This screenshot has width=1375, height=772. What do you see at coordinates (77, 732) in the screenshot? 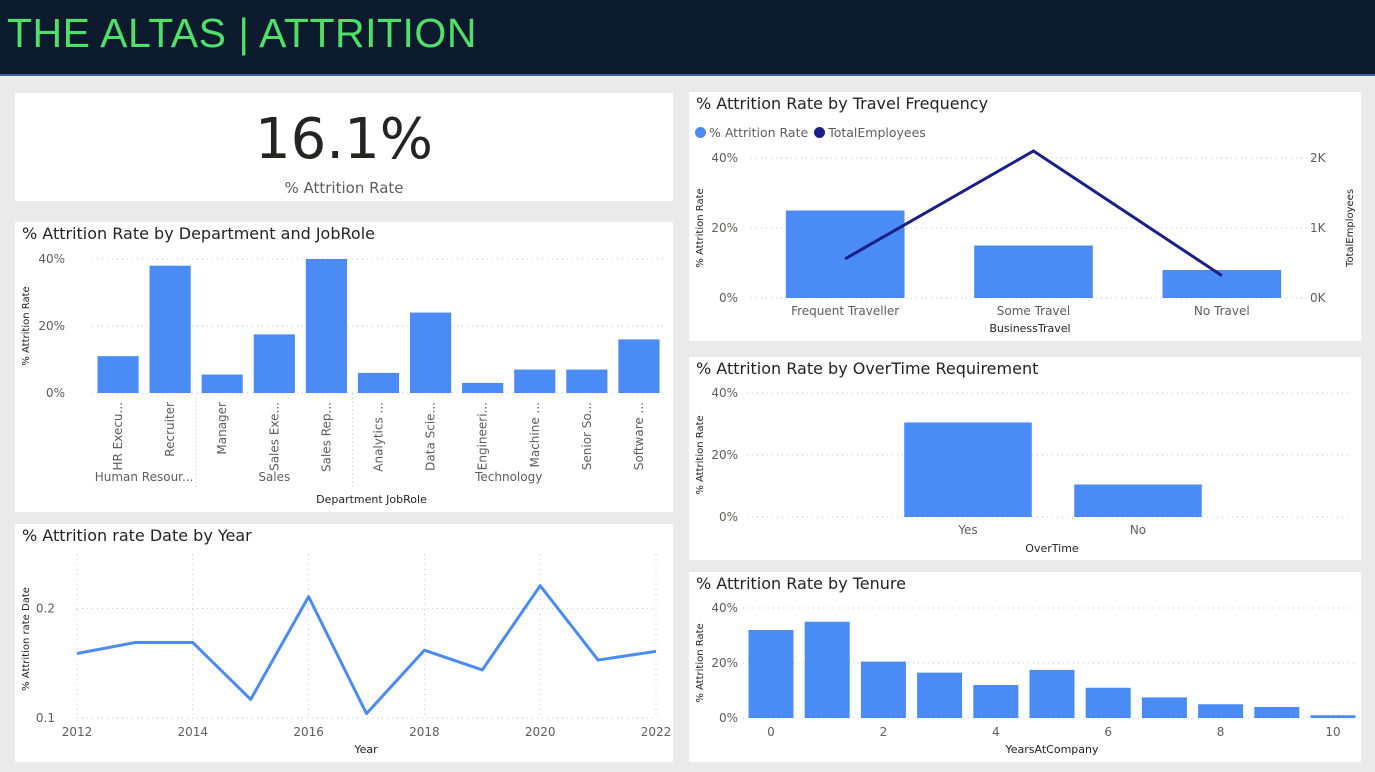
I see `x-tick-label: 2012` at bounding box center [77, 732].